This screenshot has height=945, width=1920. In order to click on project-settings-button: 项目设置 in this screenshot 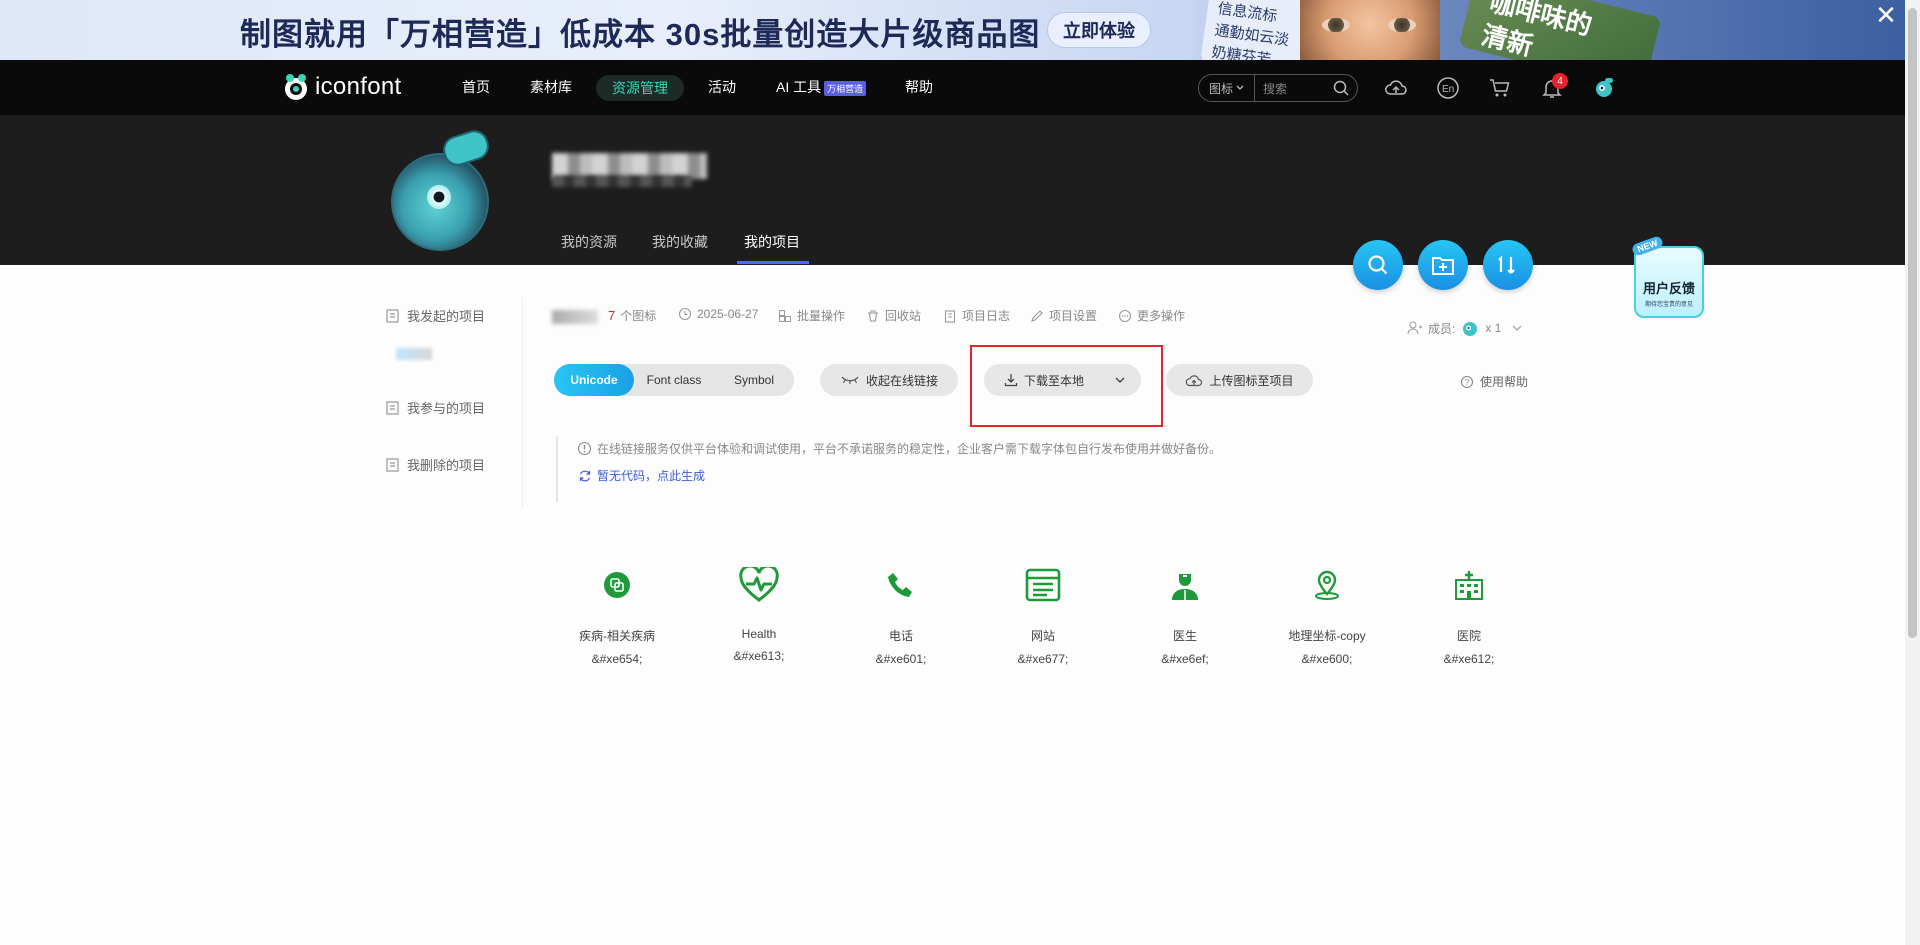, I will do `click(1063, 315)`.